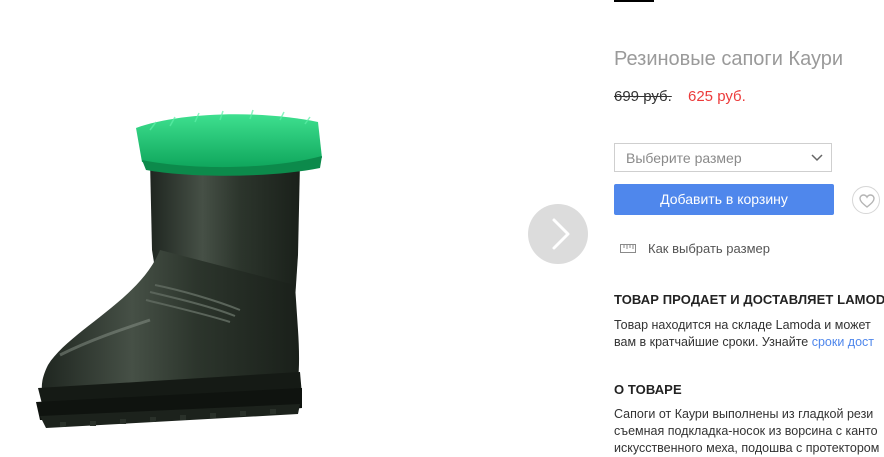 The height and width of the screenshot is (457, 884). I want to click on add-to-cart-button: Добавить в корзину, so click(724, 199).